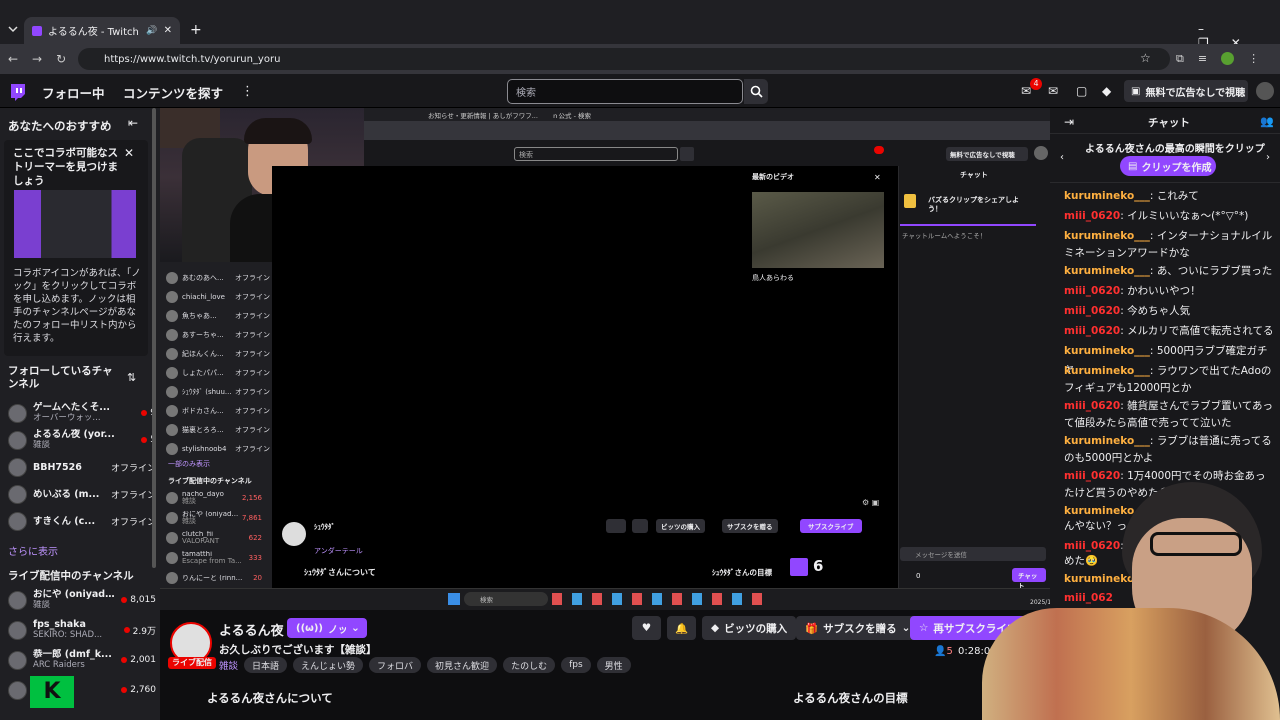 This screenshot has width=1280, height=720. I want to click on inner-bell, so click(640, 526).